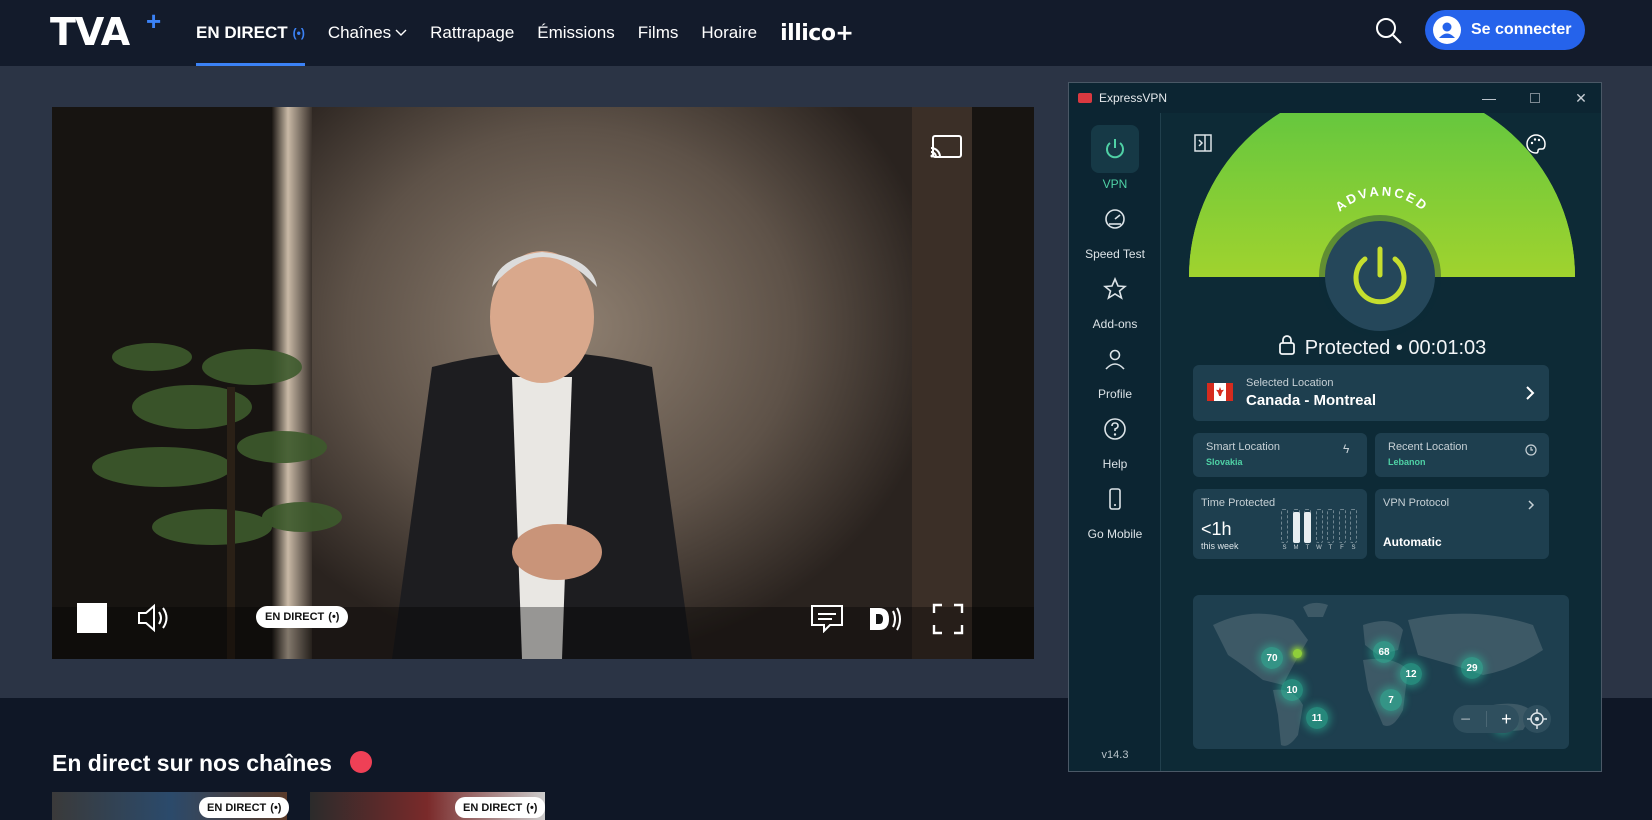 Image resolution: width=1652 pixels, height=820 pixels. I want to click on connection-status-text: Protected • 00:01:03, so click(1395, 347).